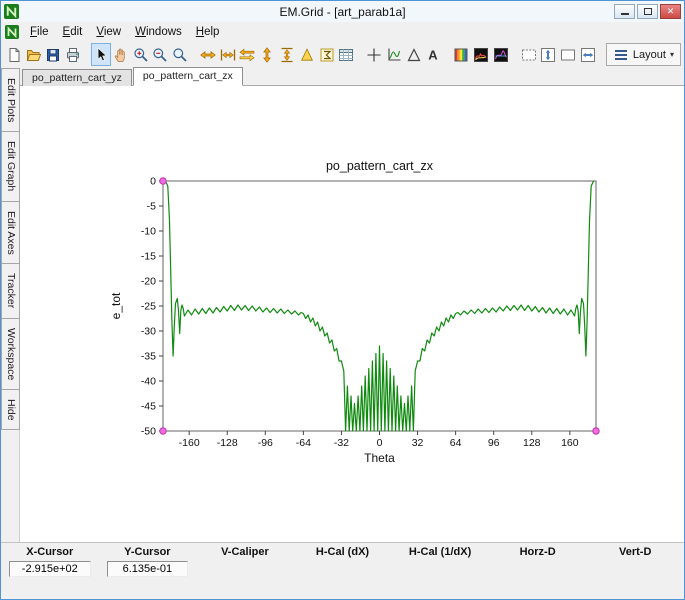 This screenshot has width=685, height=600. Describe the element at coordinates (39, 32) in the screenshot. I see `menu-file: File` at that location.